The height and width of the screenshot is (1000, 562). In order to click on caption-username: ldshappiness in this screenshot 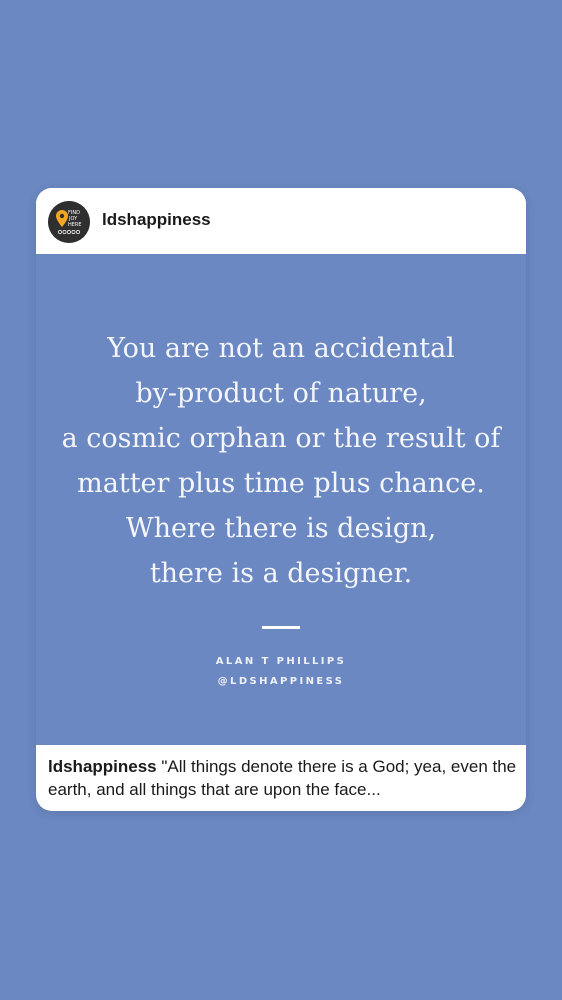, I will do `click(102, 766)`.